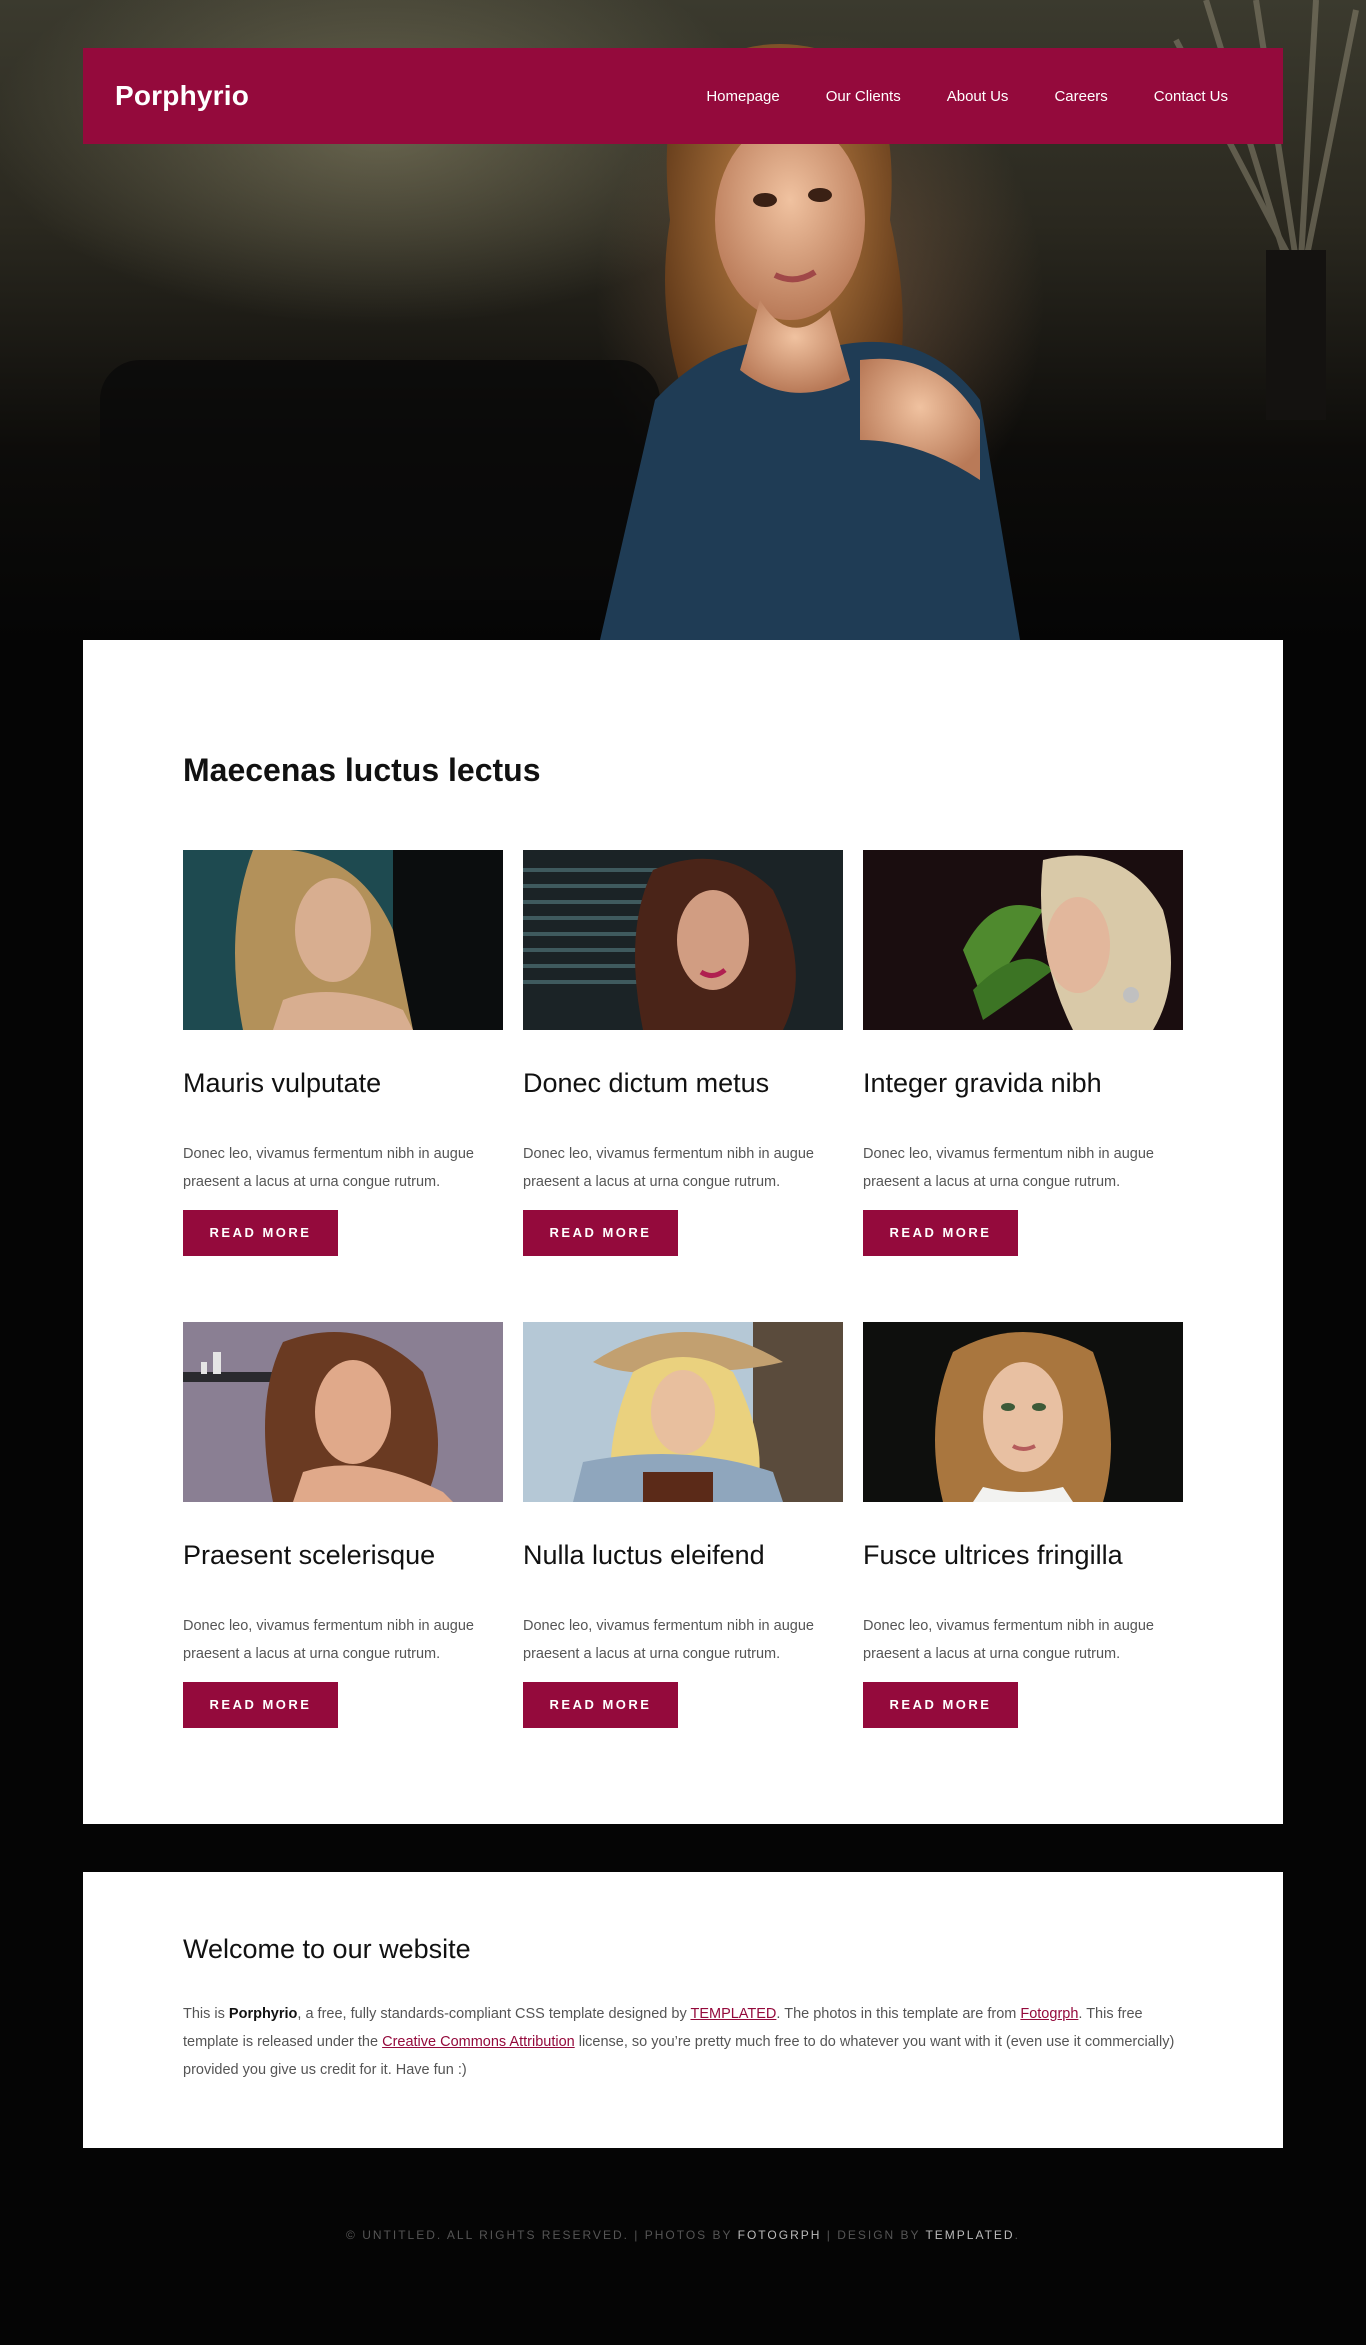  I want to click on footer-design-link: TEMPLATED, so click(969, 2235).